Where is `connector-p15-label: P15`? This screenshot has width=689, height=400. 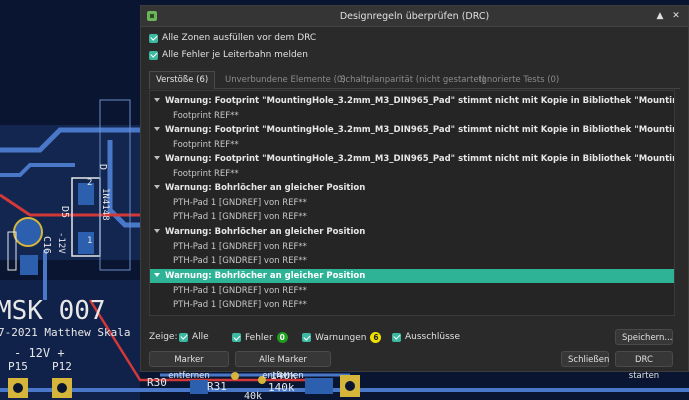
connector-p15-label: P15 is located at coordinates (18, 366).